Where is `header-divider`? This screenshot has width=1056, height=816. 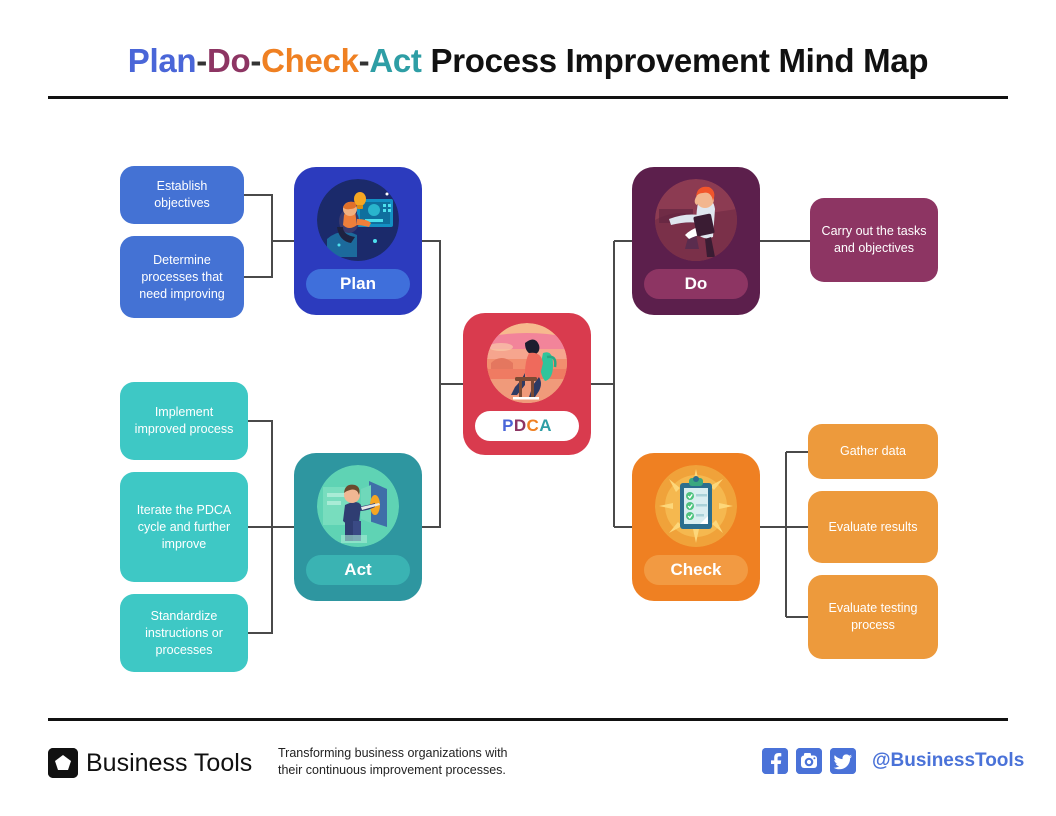
header-divider is located at coordinates (528, 97).